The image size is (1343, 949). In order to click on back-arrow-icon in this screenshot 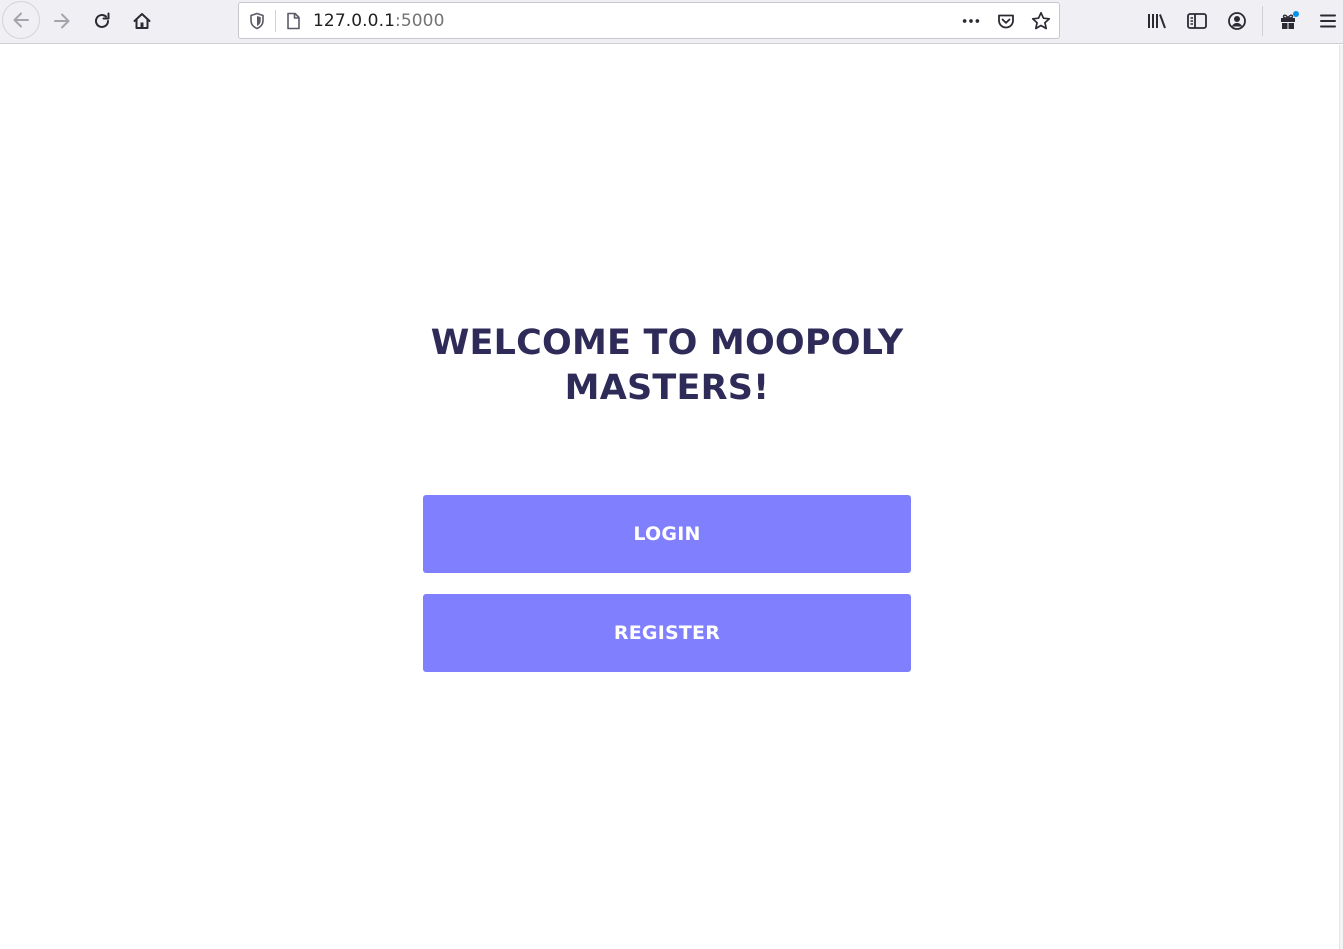, I will do `click(21, 20)`.